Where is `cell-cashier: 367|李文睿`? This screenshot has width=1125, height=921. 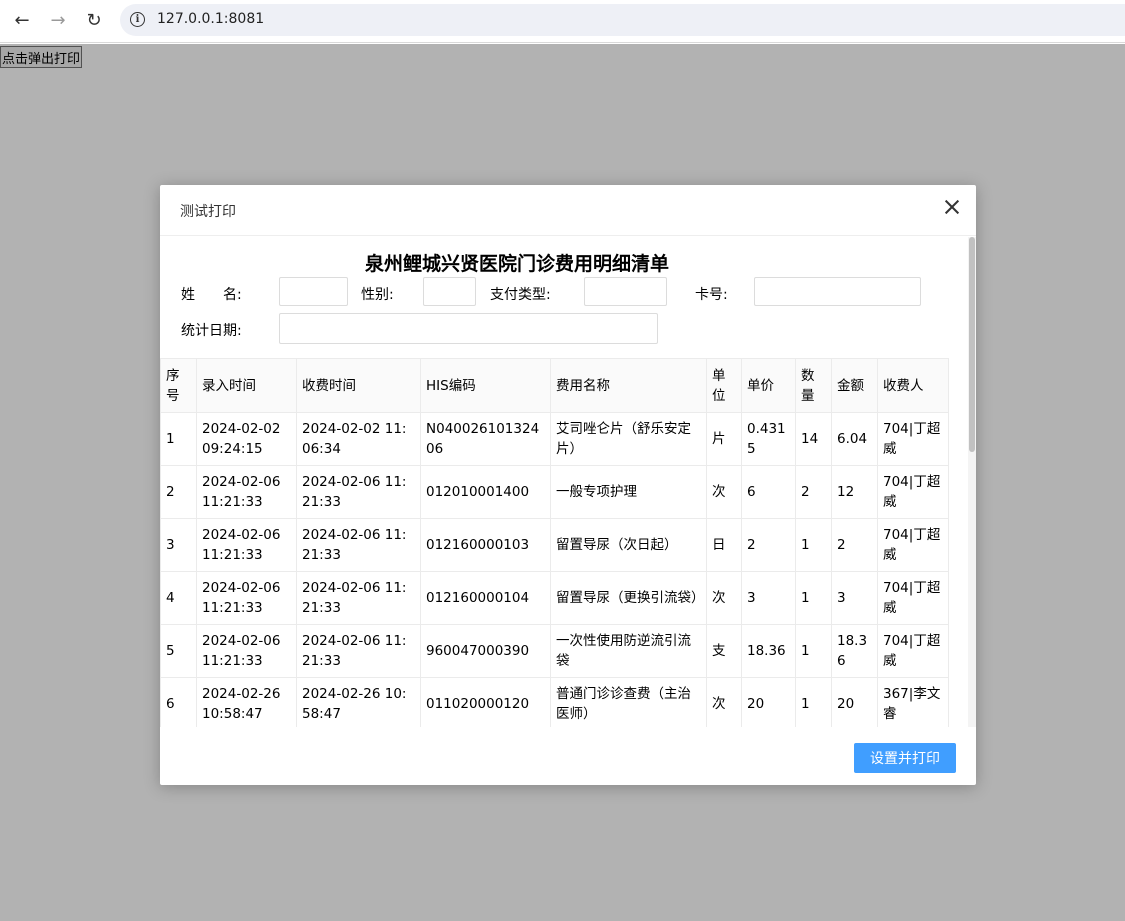 cell-cashier: 367|李文睿 is located at coordinates (913, 702).